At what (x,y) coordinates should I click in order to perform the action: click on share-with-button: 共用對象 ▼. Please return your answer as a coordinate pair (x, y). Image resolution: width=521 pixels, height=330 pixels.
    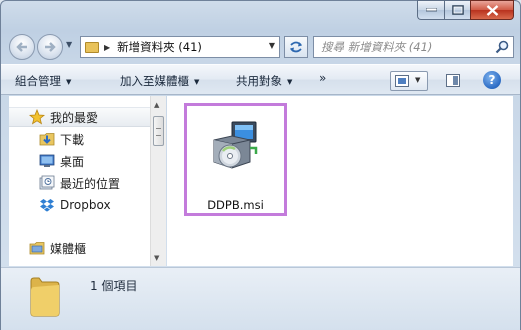
    Looking at the image, I should click on (264, 81).